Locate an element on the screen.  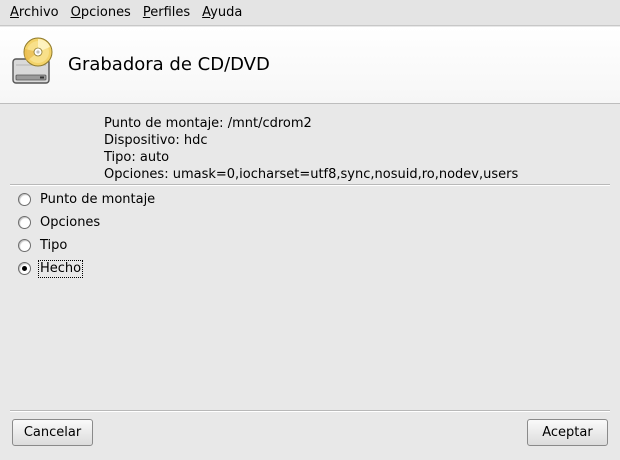
radio-label: Hecho is located at coordinates (60, 268).